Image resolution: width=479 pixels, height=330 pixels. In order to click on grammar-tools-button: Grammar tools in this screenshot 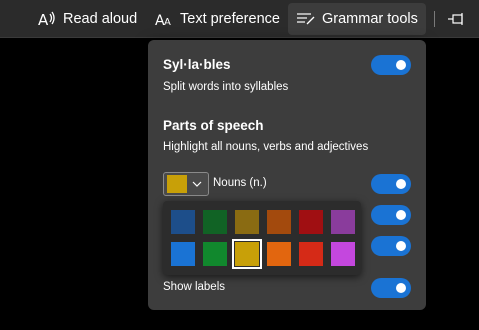, I will do `click(357, 19)`.